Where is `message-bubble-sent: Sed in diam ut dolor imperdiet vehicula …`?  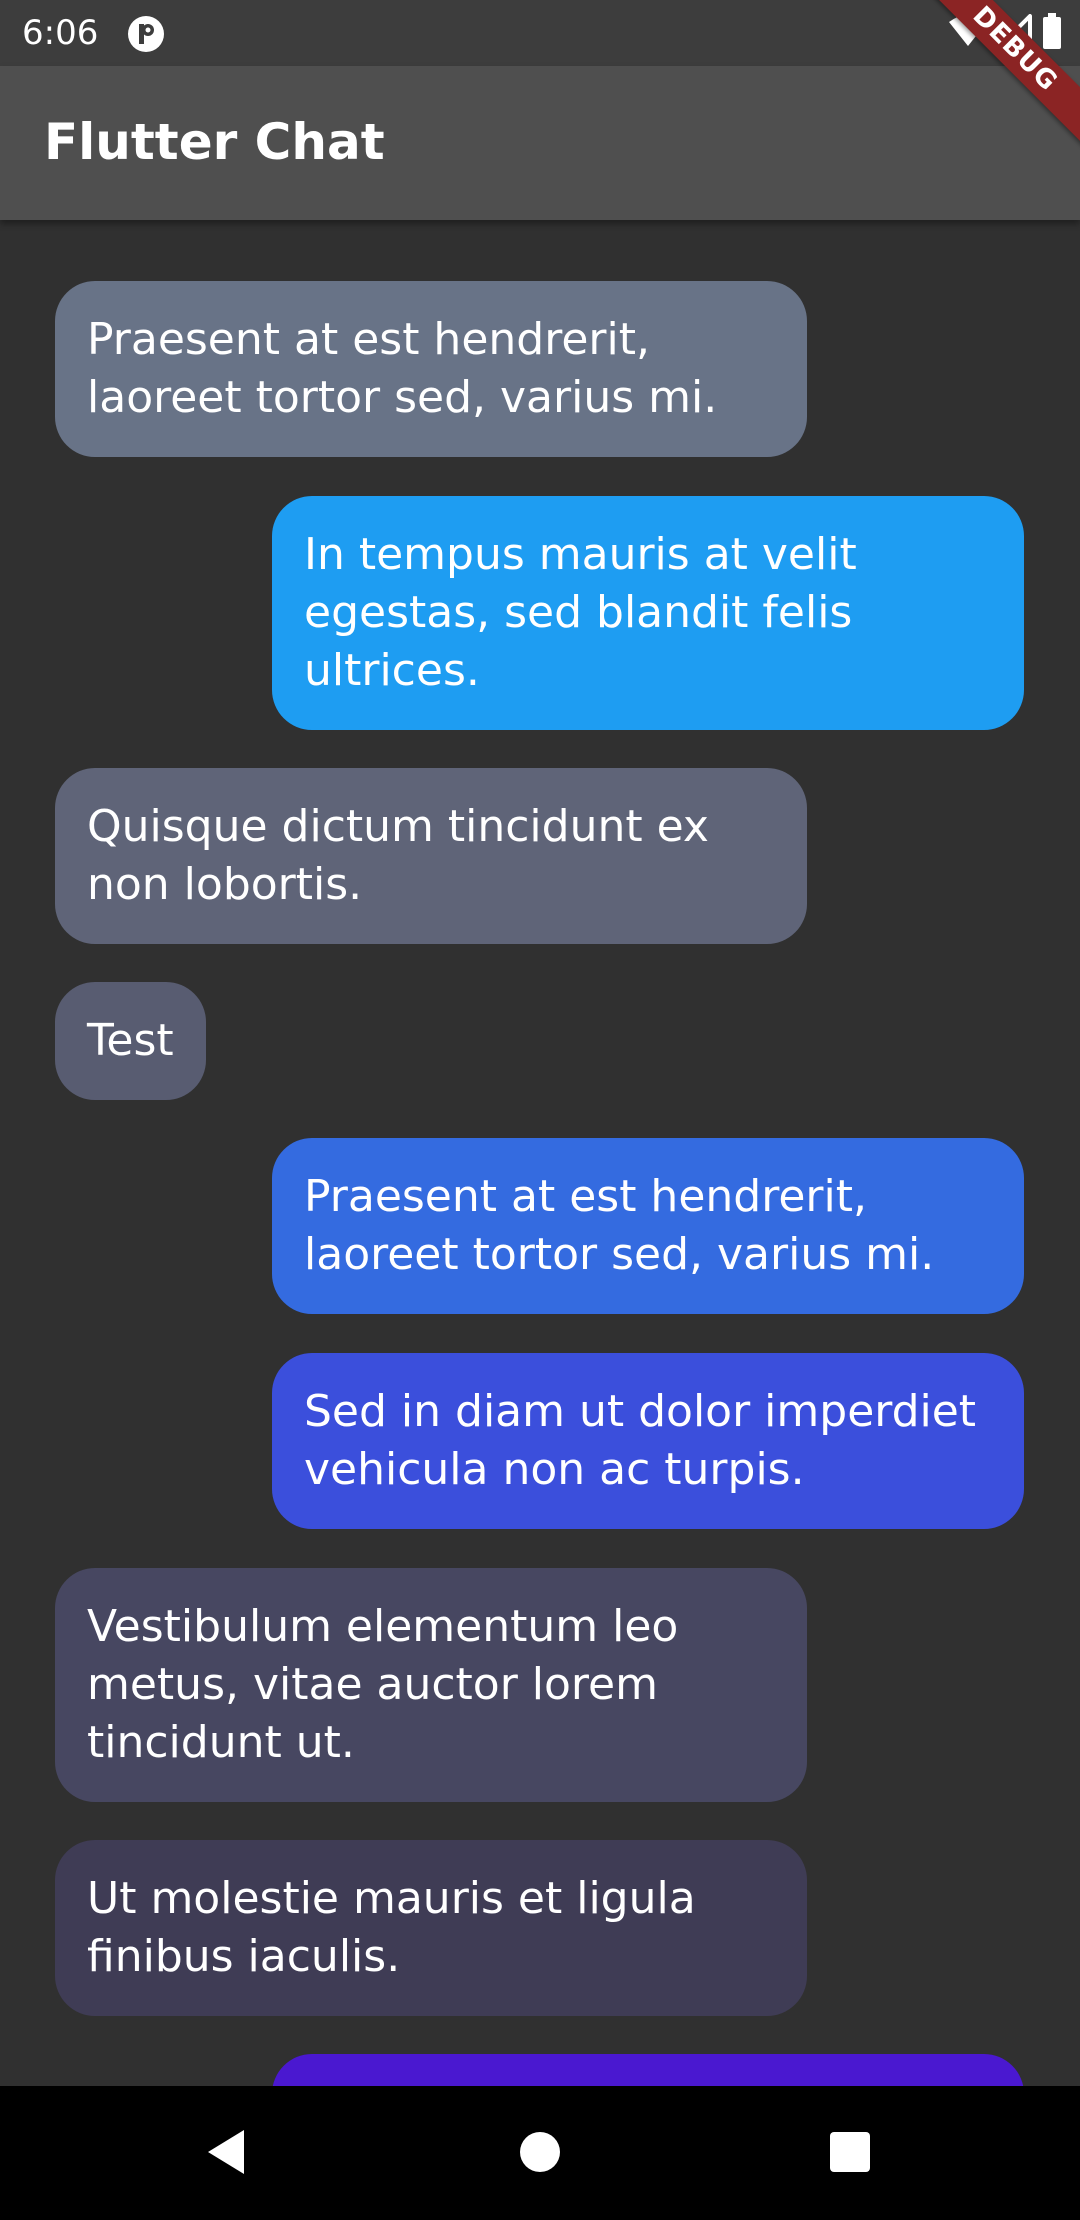
message-bubble-sent: Sed in diam ut dolor imperdiet vehicula … is located at coordinates (648, 1441).